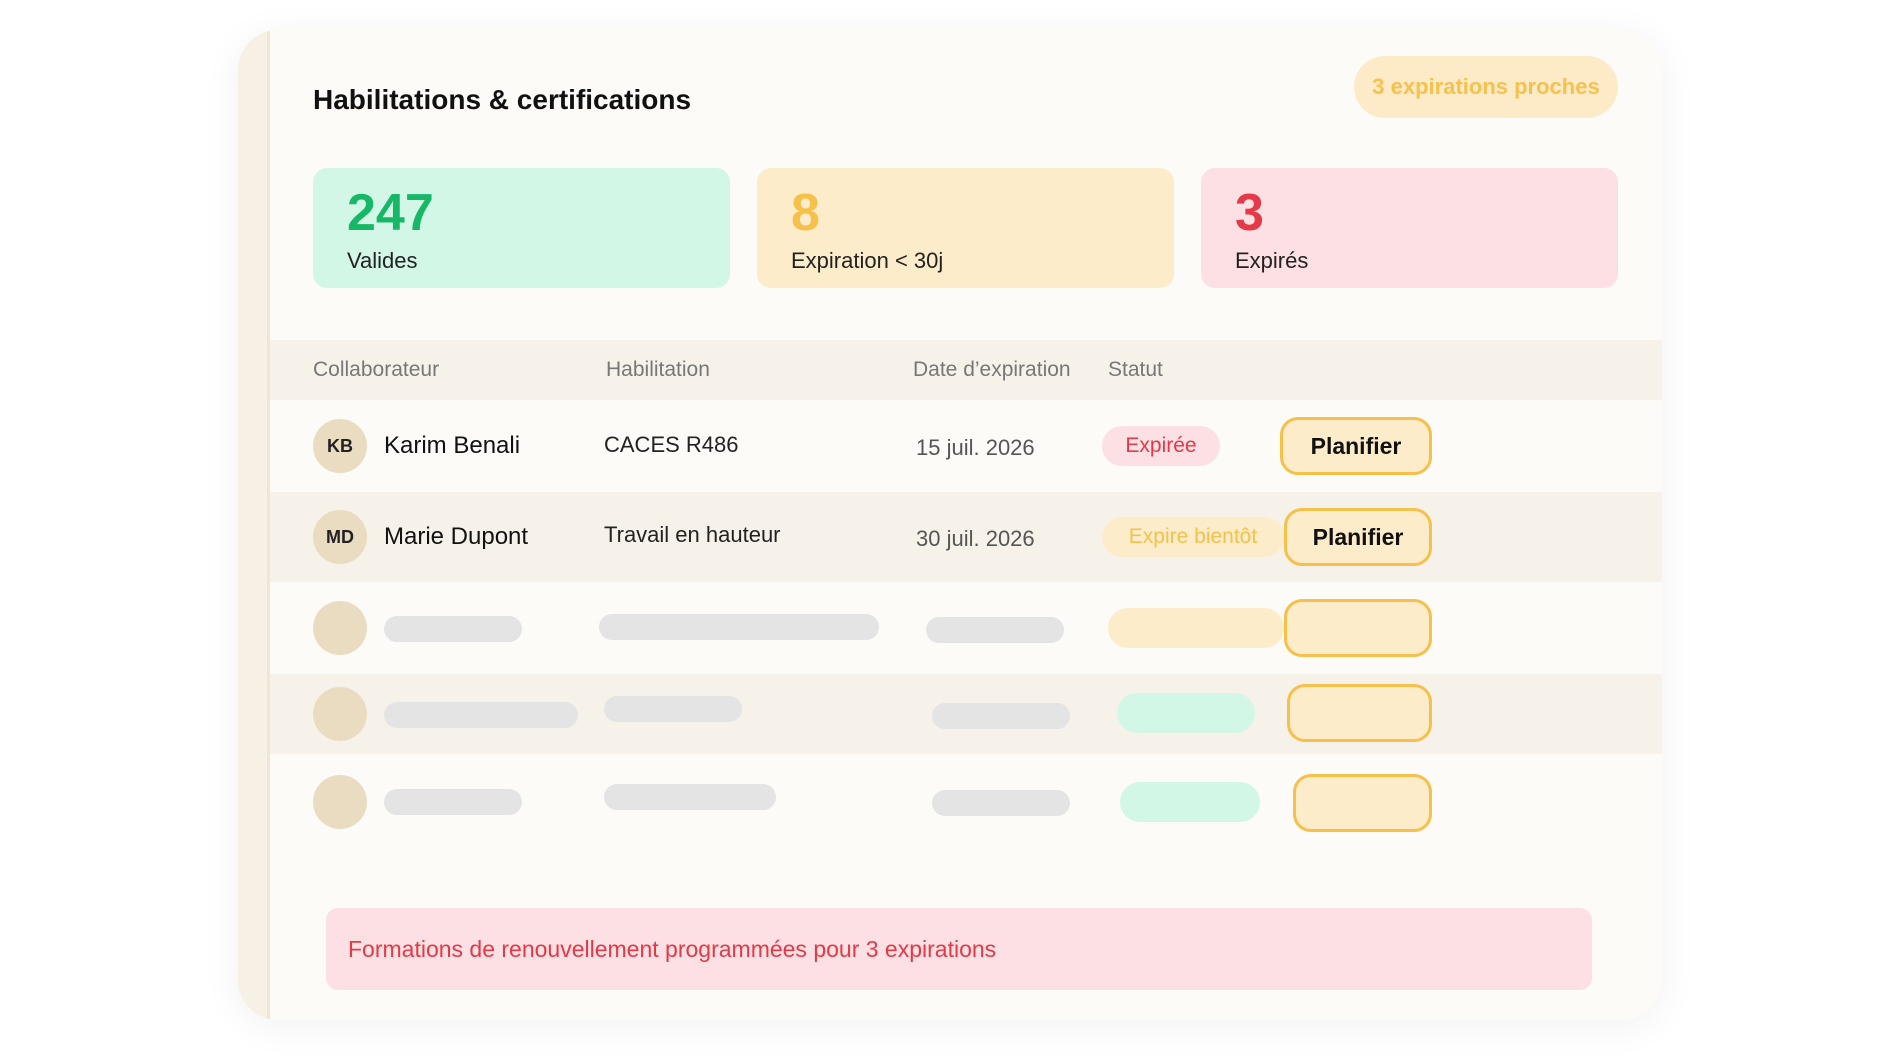  Describe the element at coordinates (992, 370) in the screenshot. I see `column-header-date: Date d’expiration` at that location.